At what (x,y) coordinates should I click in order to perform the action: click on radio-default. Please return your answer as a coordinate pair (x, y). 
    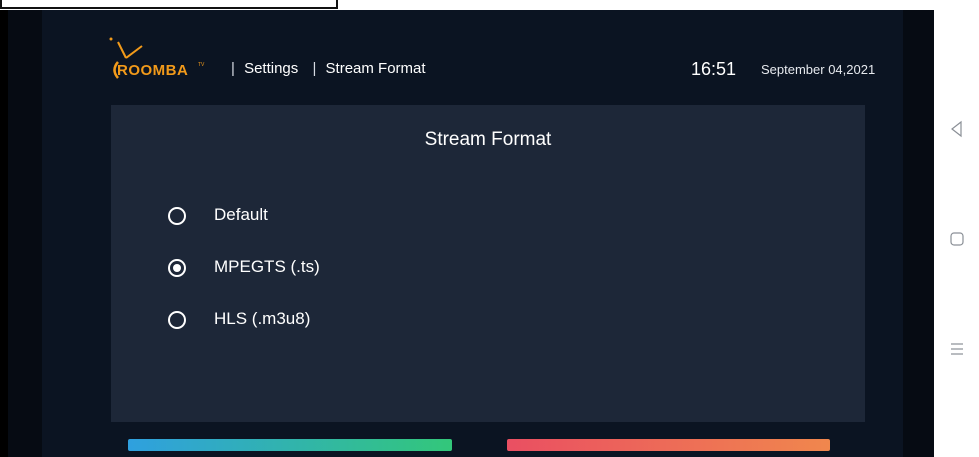
    Looking at the image, I should click on (177, 216).